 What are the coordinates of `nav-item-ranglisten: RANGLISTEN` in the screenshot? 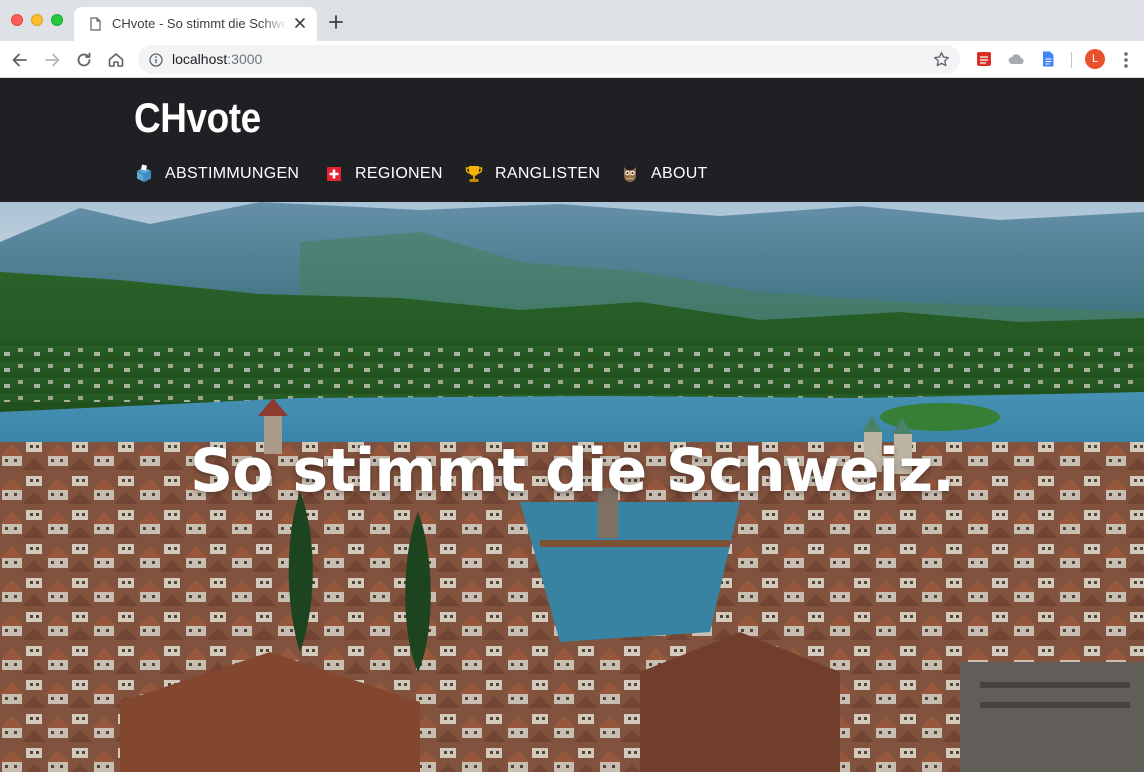 It's located at (532, 174).